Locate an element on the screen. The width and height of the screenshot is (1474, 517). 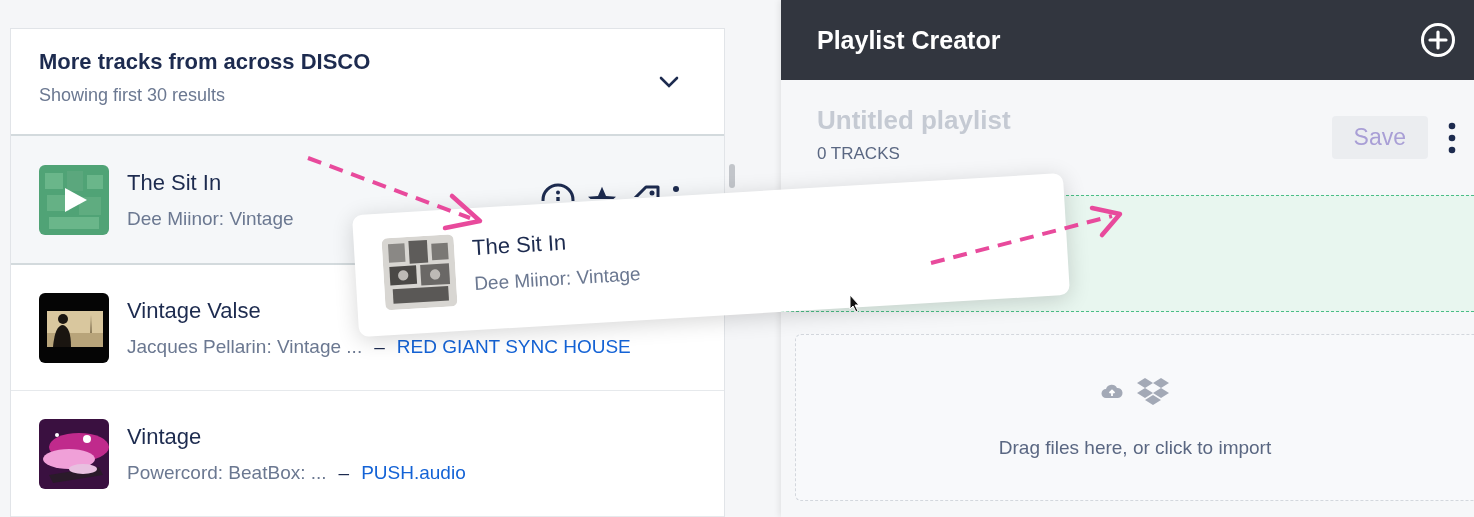
import-hint: Drag files here, or click to import is located at coordinates (1135, 447).